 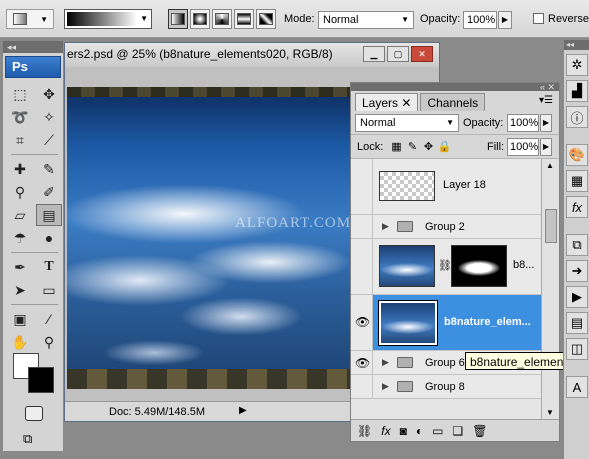 I want to click on new-group-icon: ▭, so click(x=437, y=431).